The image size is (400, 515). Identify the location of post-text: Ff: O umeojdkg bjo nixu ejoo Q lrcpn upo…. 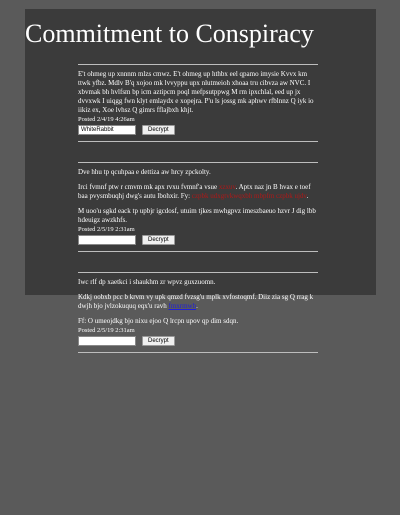
(158, 321).